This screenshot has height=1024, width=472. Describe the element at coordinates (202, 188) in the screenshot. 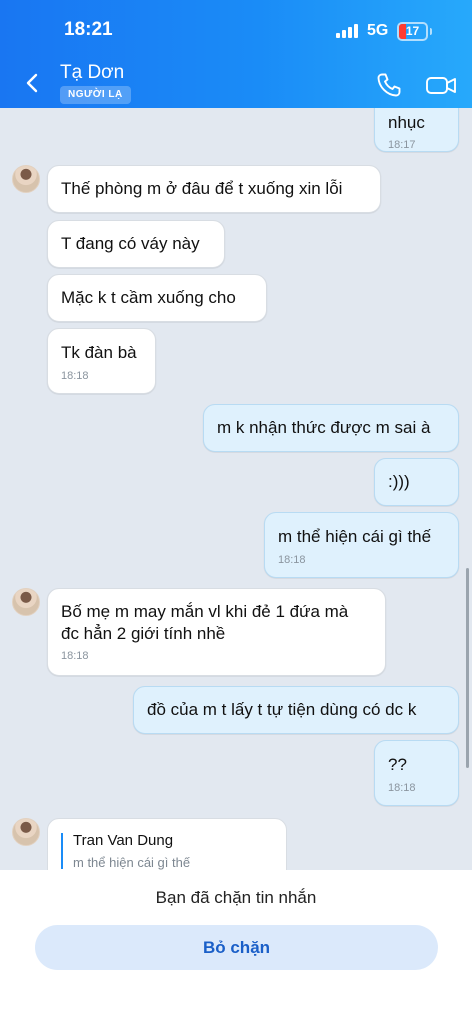

I see `message-text: Thế phòng m ở đâu để t xuống xin lỗi` at that location.